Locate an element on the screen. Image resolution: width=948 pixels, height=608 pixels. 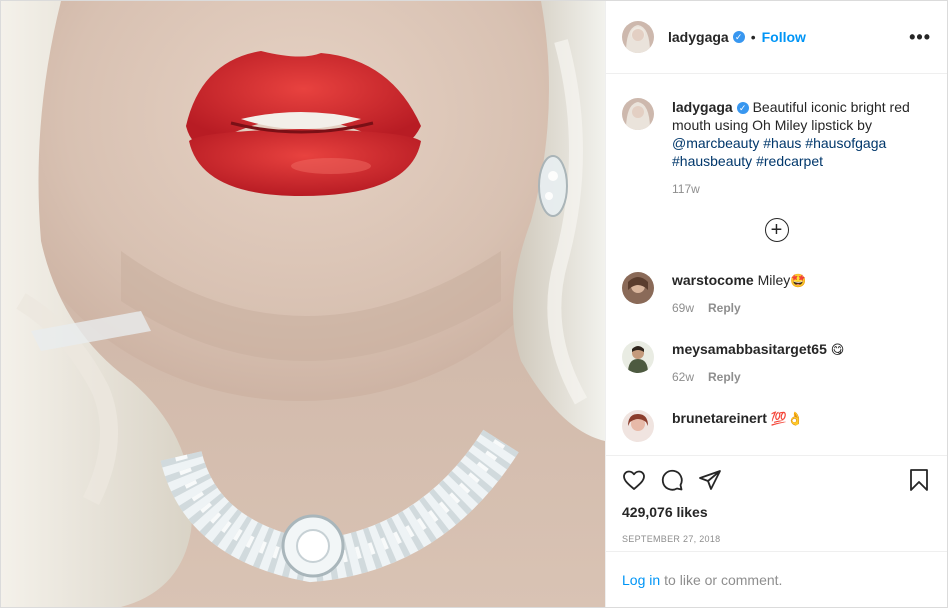
hashtag-link: #hausbeauty is located at coordinates (712, 161).